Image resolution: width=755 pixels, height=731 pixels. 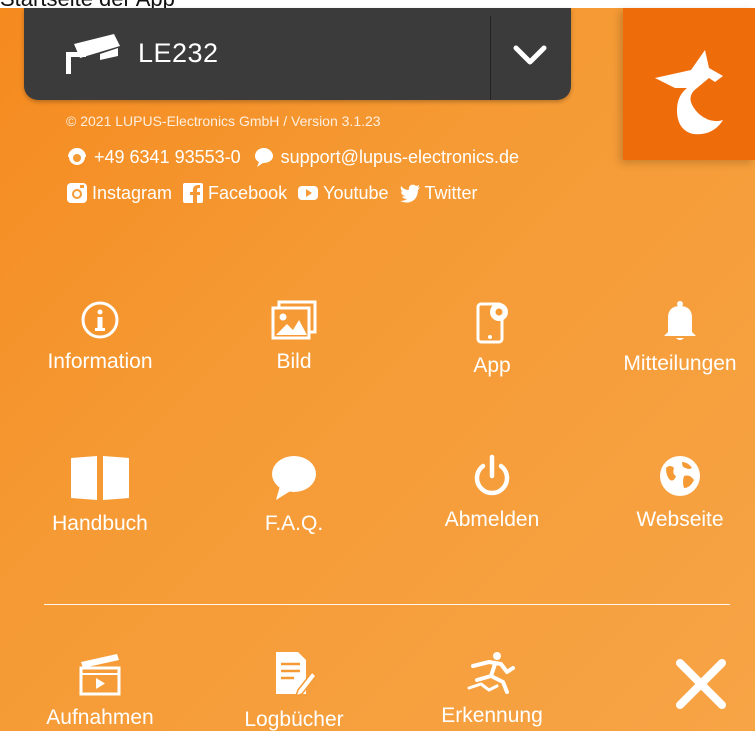 I want to click on app-settings-icon, so click(x=492, y=323).